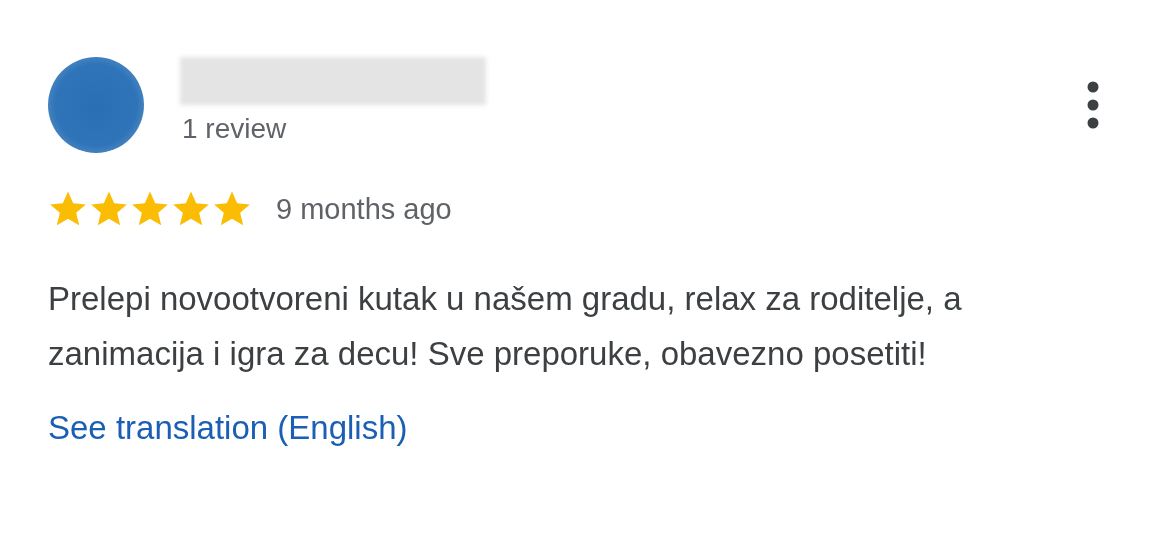  What do you see at coordinates (1093, 105) in the screenshot?
I see `more-menu-icon` at bounding box center [1093, 105].